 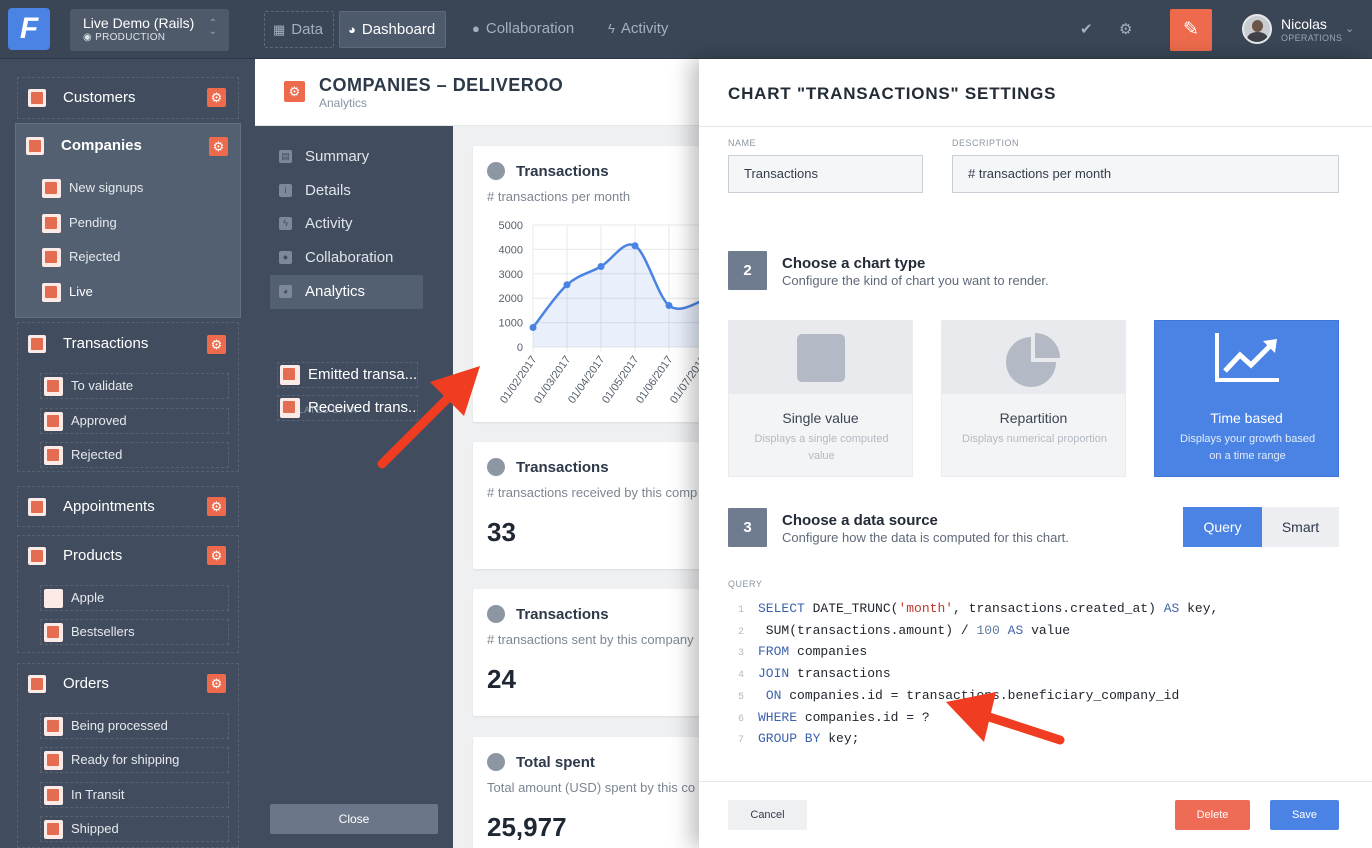 I want to click on nav-data: ▦ Data, so click(x=299, y=29).